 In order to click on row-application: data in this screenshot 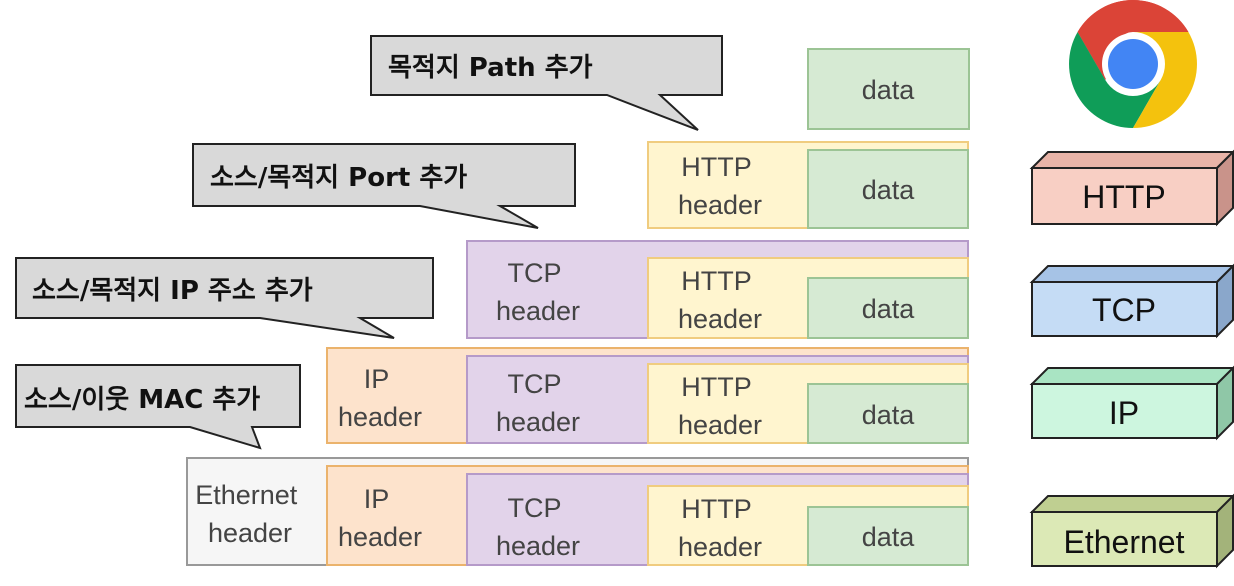, I will do `click(888, 89)`.